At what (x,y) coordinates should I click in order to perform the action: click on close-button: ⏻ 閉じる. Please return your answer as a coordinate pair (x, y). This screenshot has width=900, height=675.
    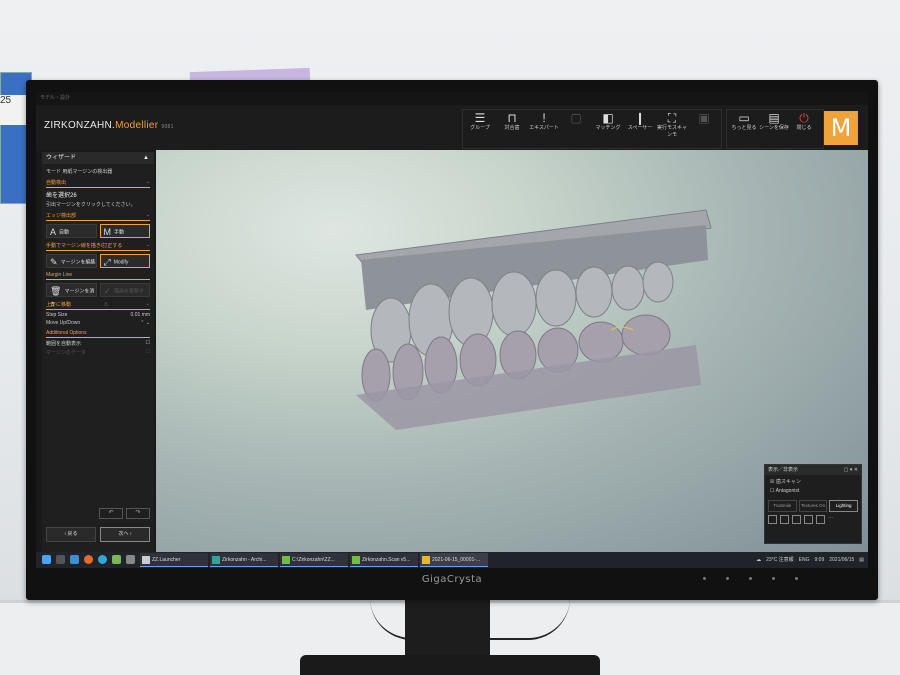
    Looking at the image, I should click on (804, 121).